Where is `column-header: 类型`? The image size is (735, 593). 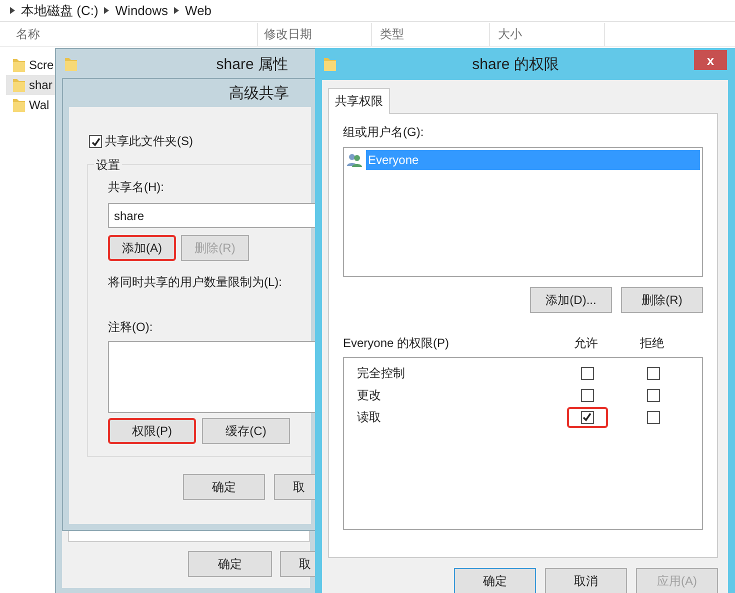
column-header: 类型 is located at coordinates (431, 34).